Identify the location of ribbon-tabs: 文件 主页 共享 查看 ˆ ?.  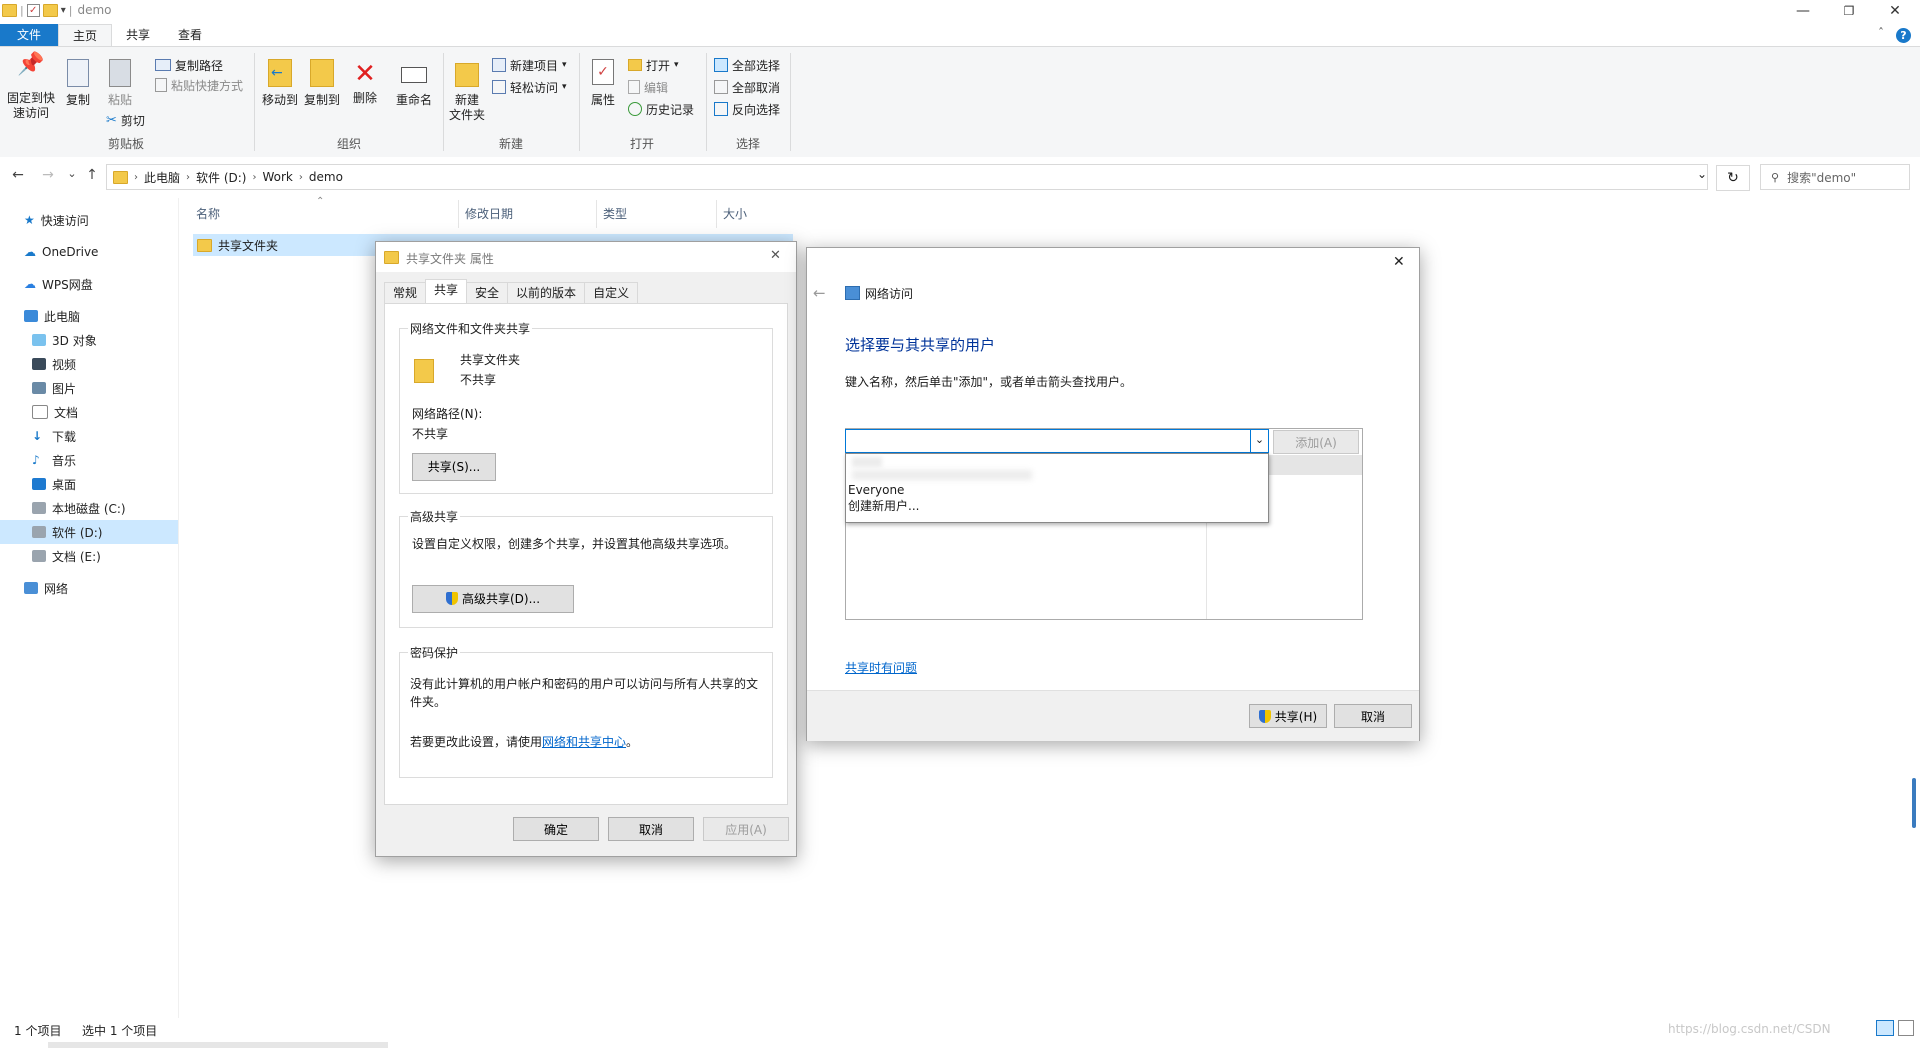
(960, 35).